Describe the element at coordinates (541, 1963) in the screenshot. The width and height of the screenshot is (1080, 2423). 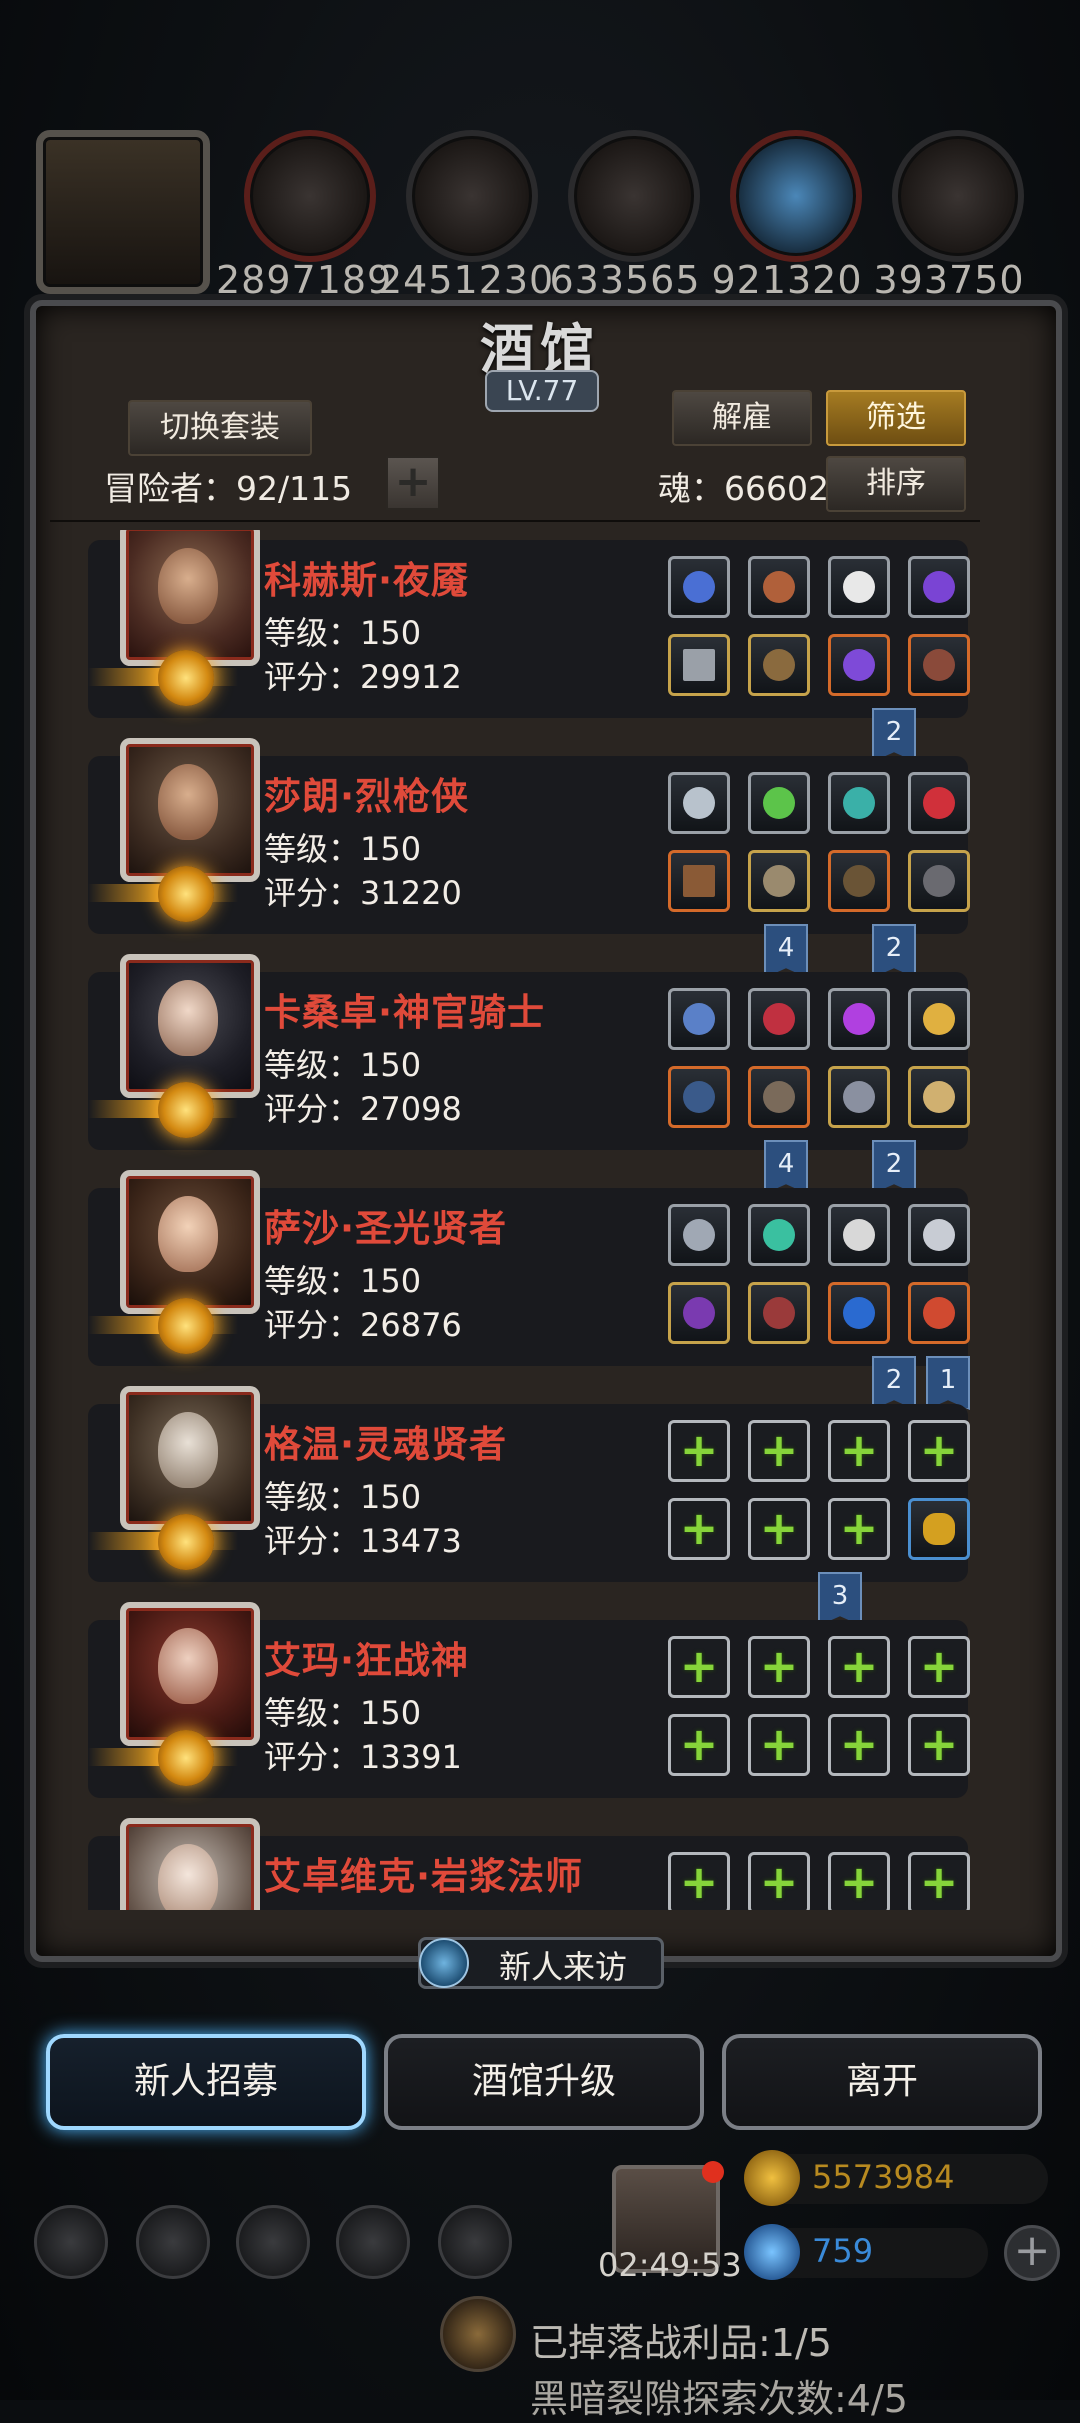
I see `new-visitor-button: 新人来访` at that location.